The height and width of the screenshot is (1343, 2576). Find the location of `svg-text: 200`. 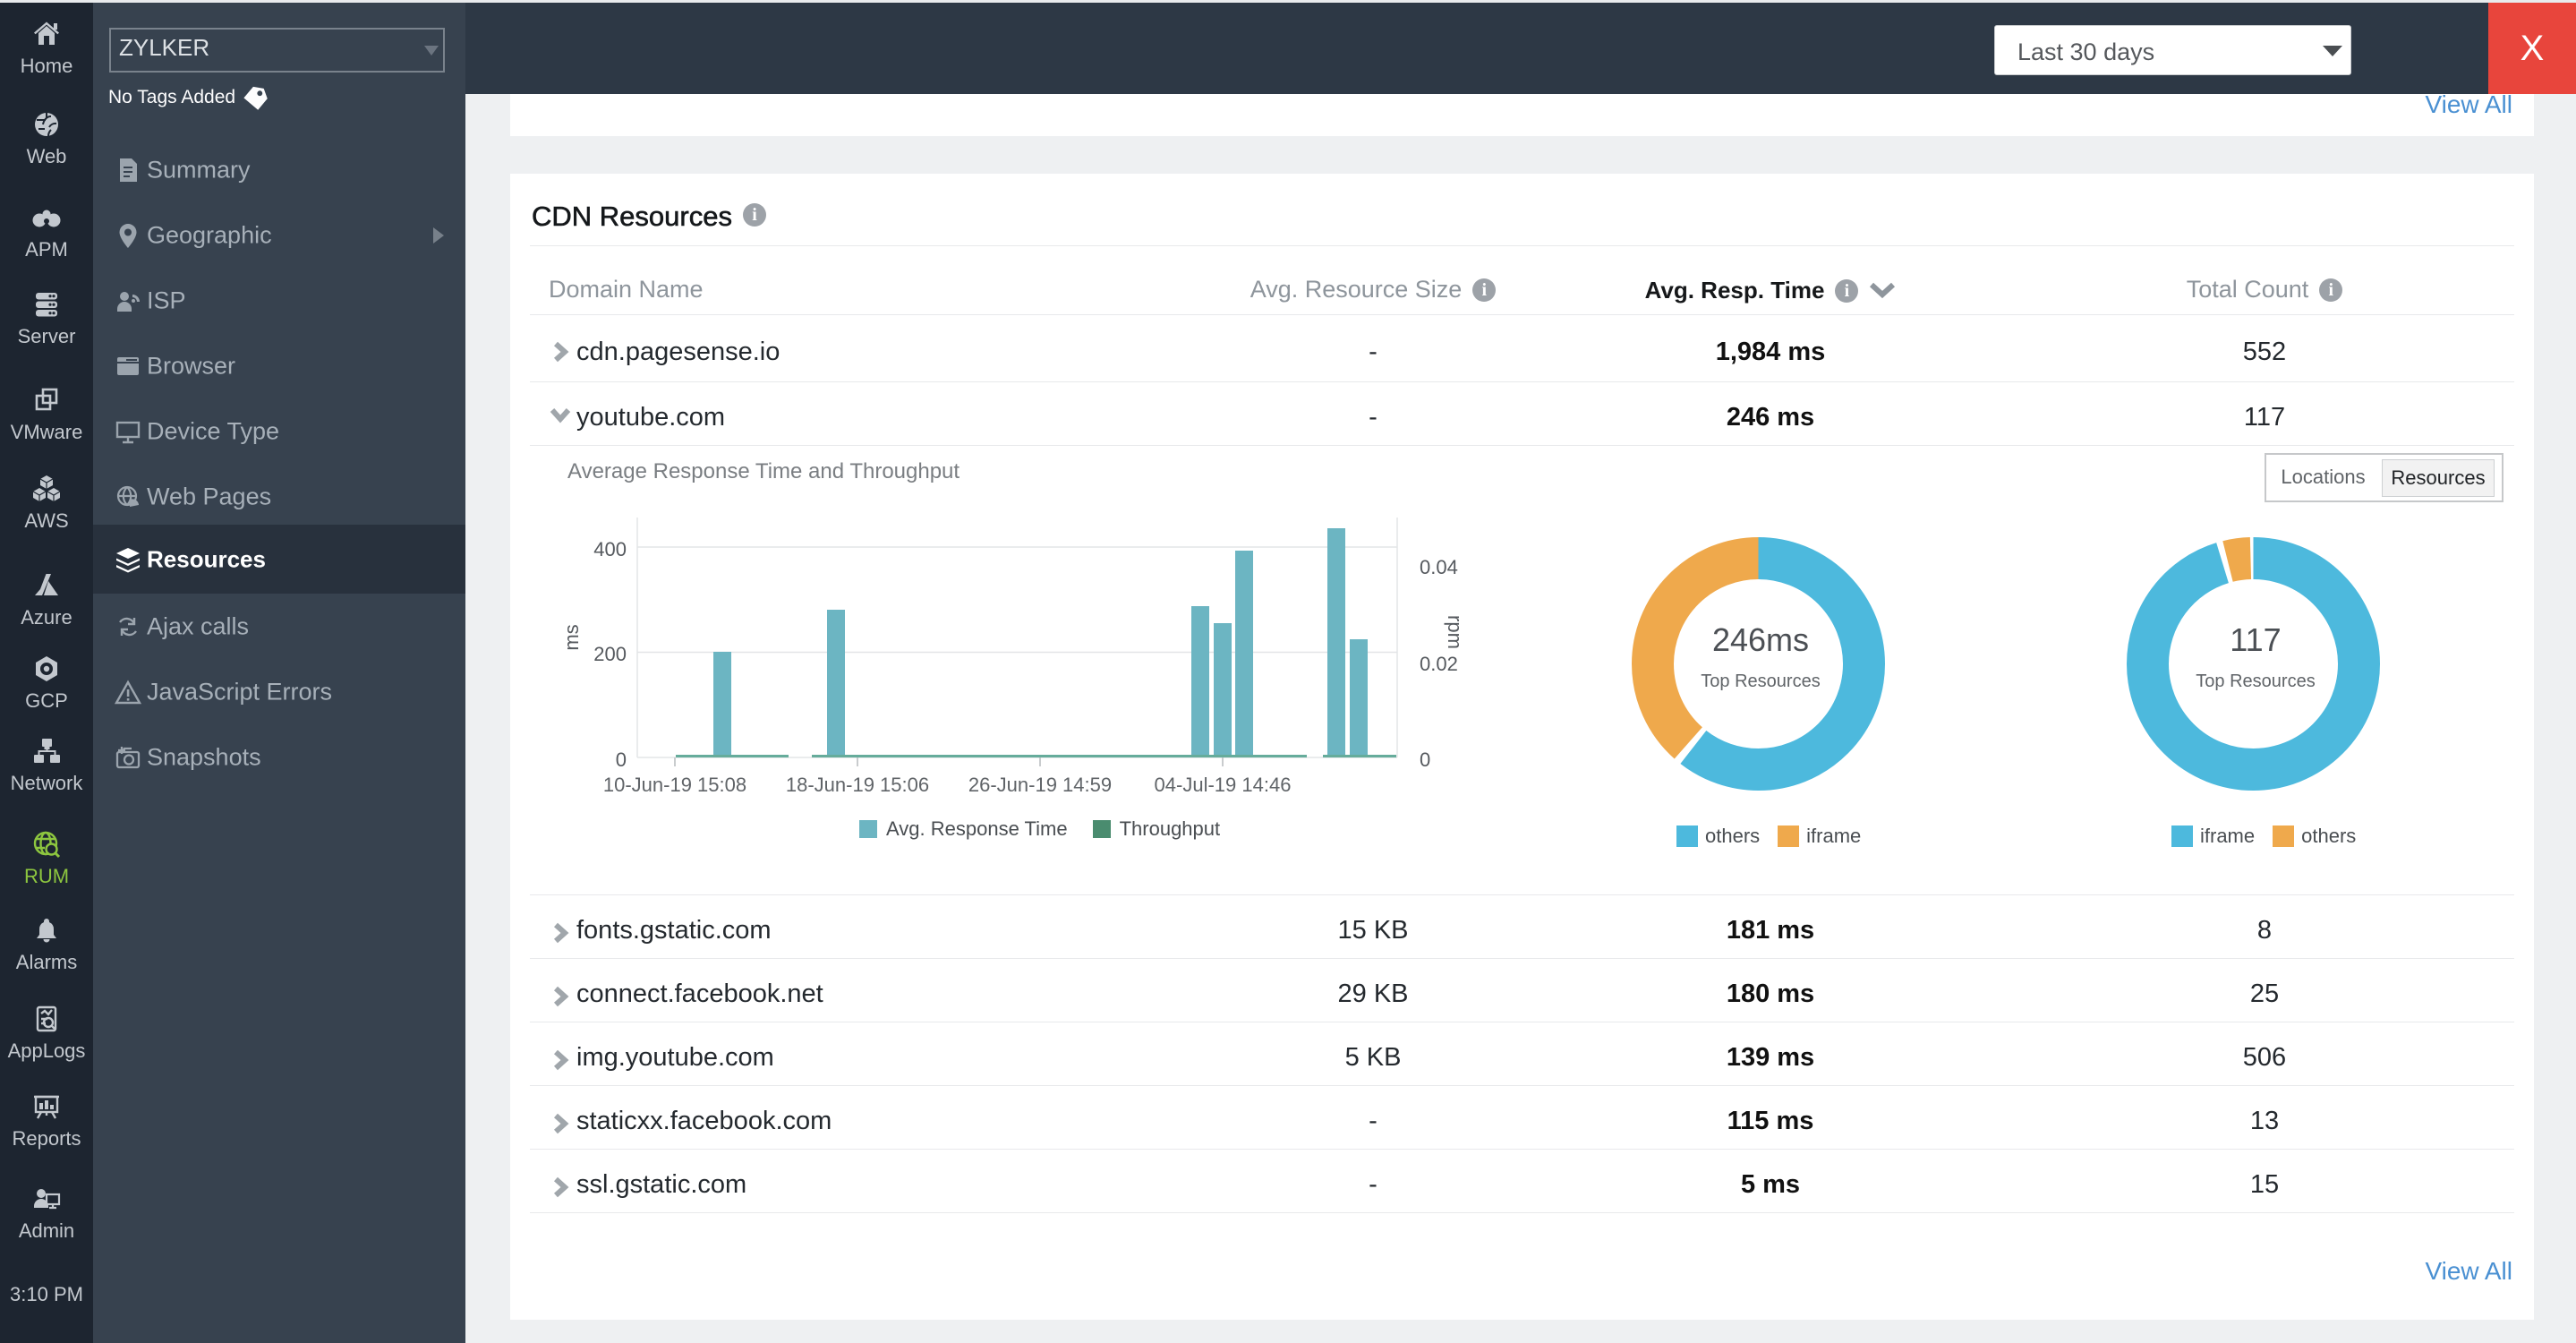

svg-text: 200 is located at coordinates (610, 654).